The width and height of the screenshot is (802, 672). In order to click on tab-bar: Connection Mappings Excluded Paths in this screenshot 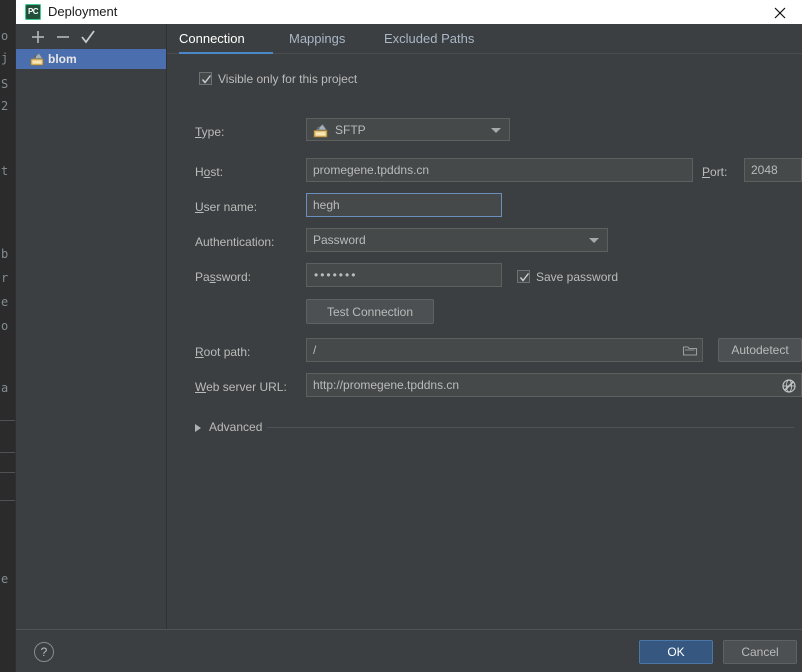, I will do `click(484, 39)`.